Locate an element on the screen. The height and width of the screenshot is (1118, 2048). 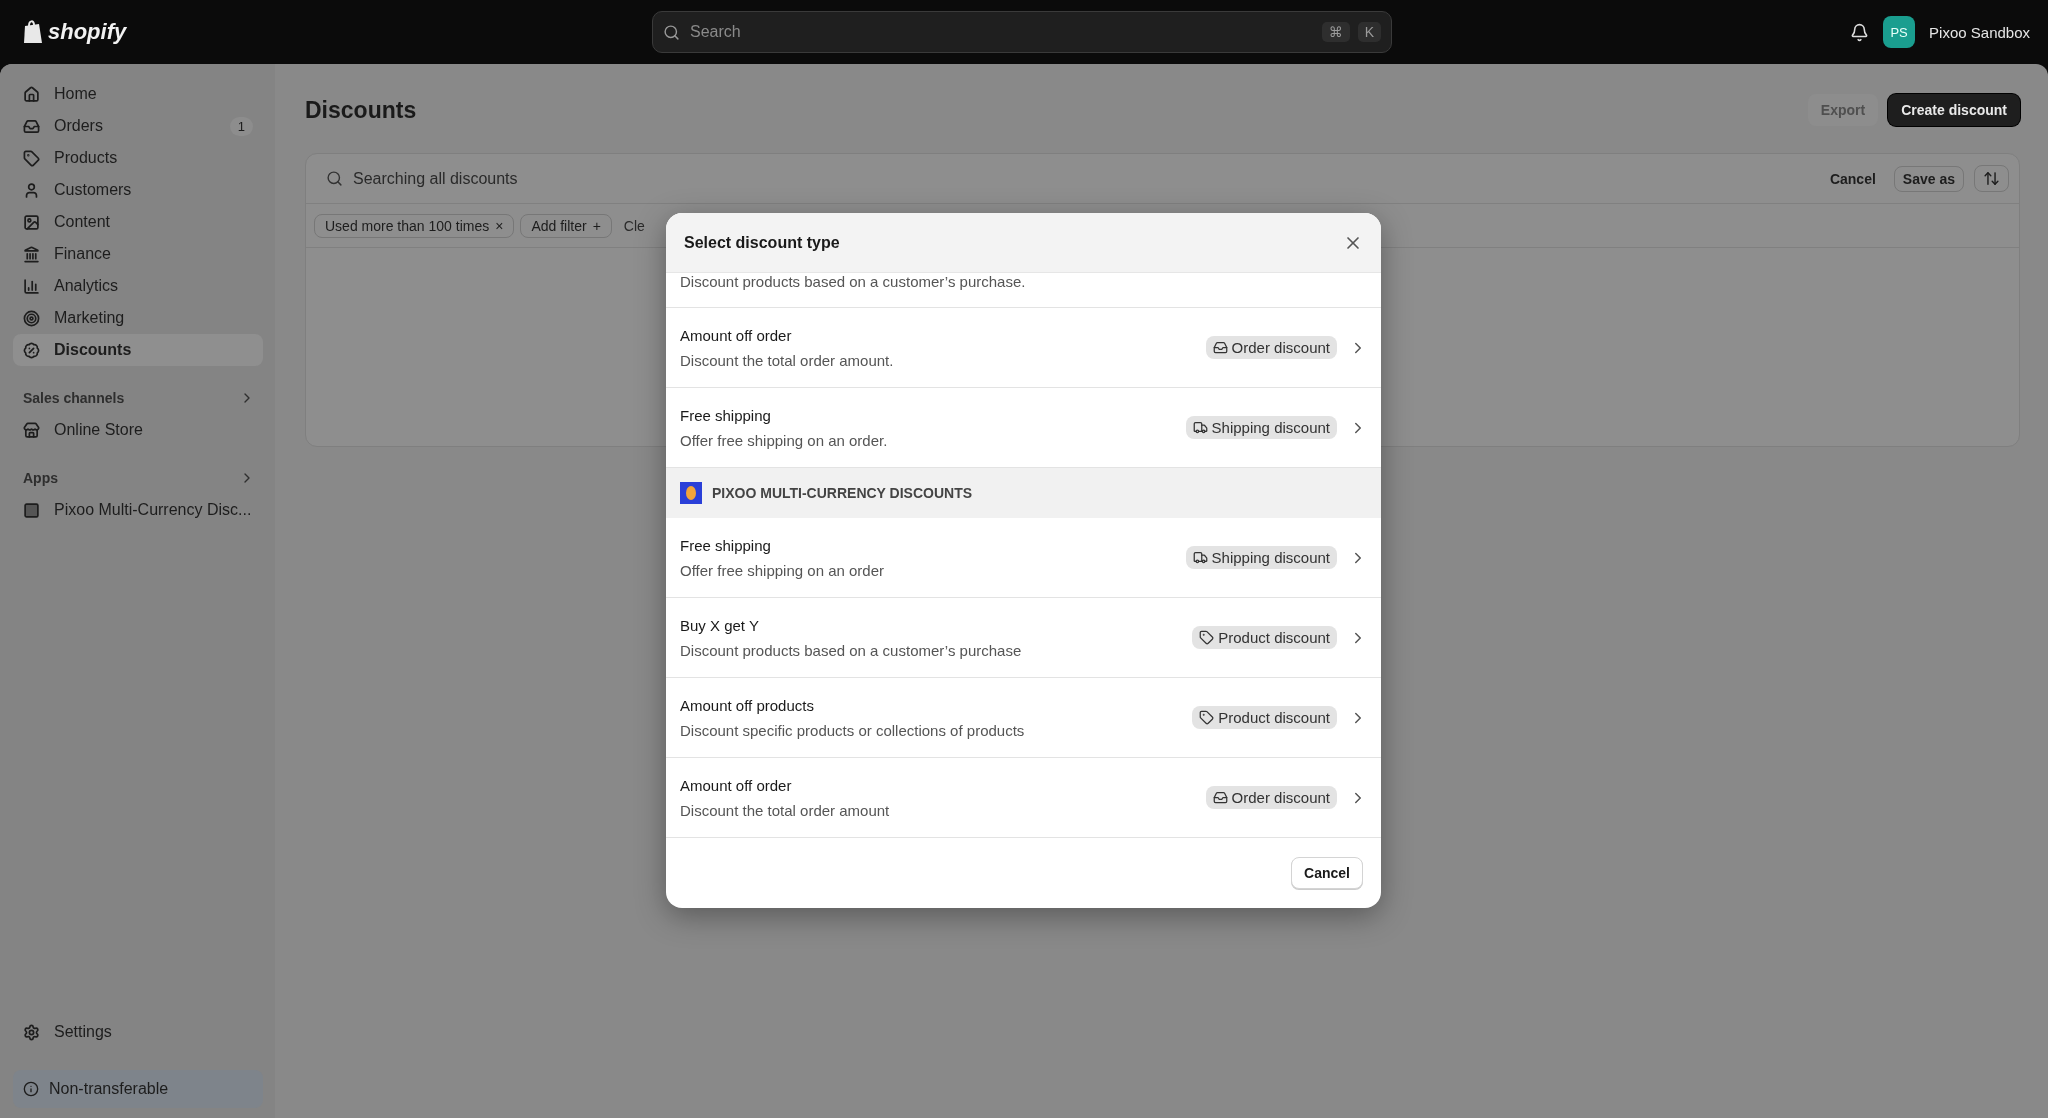
search-field: Search ⌘ K is located at coordinates (1022, 32).